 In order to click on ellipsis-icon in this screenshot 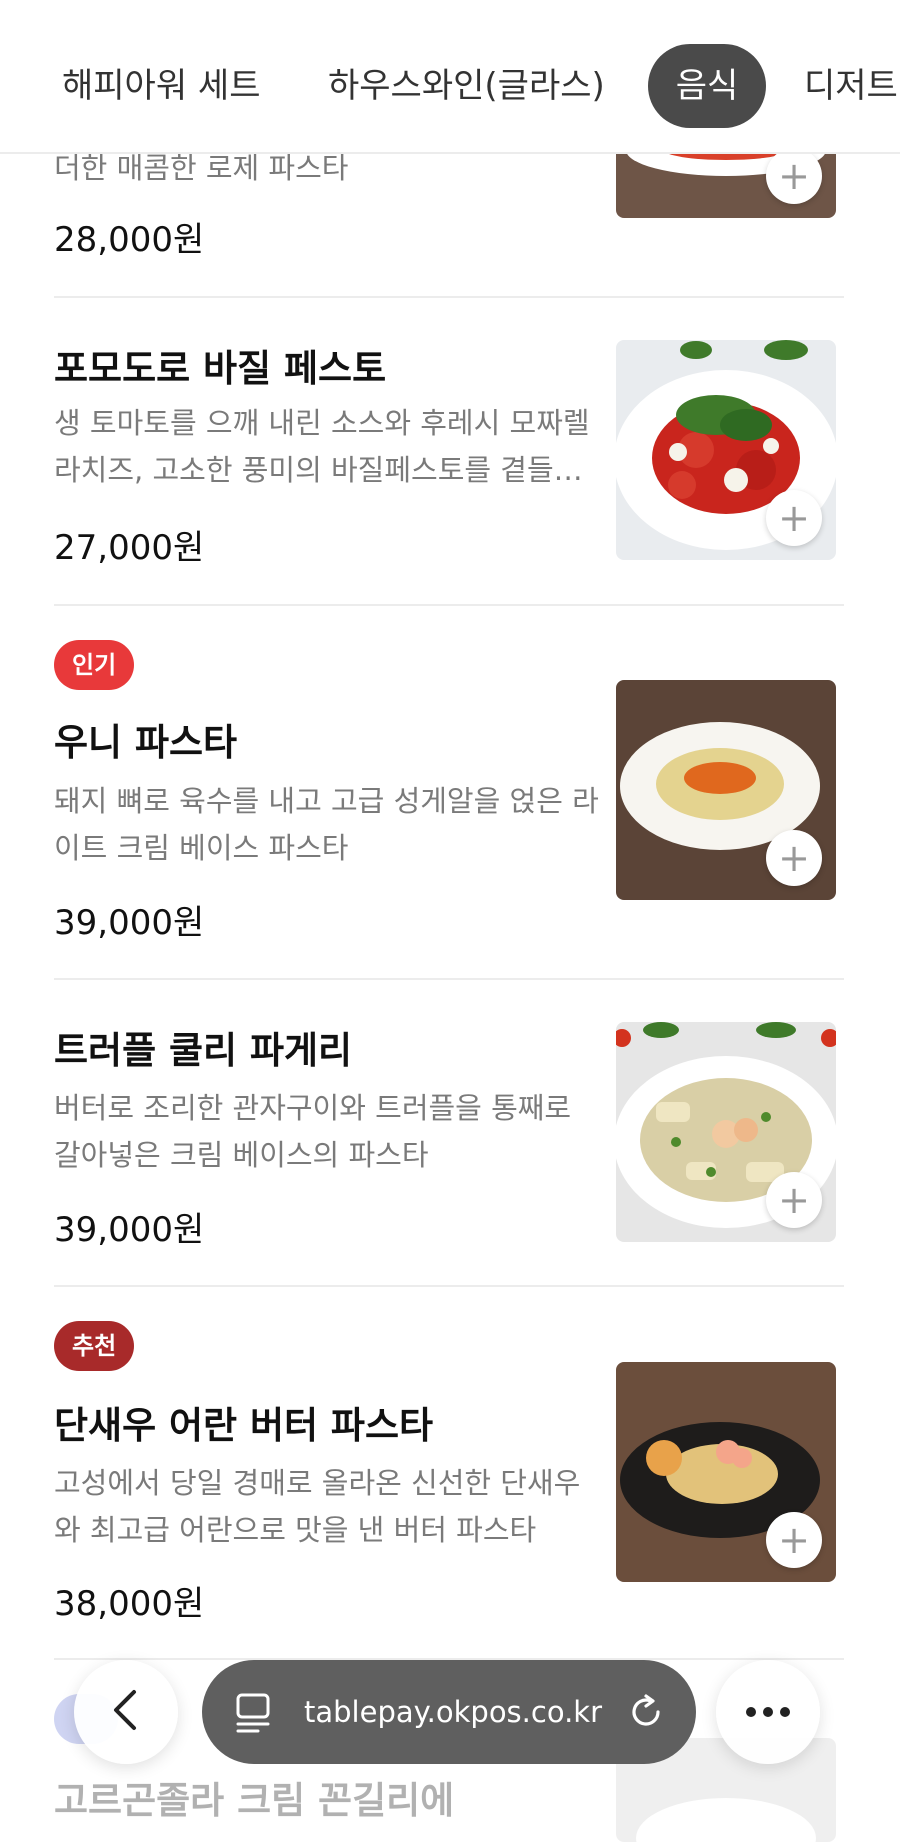, I will do `click(768, 1712)`.